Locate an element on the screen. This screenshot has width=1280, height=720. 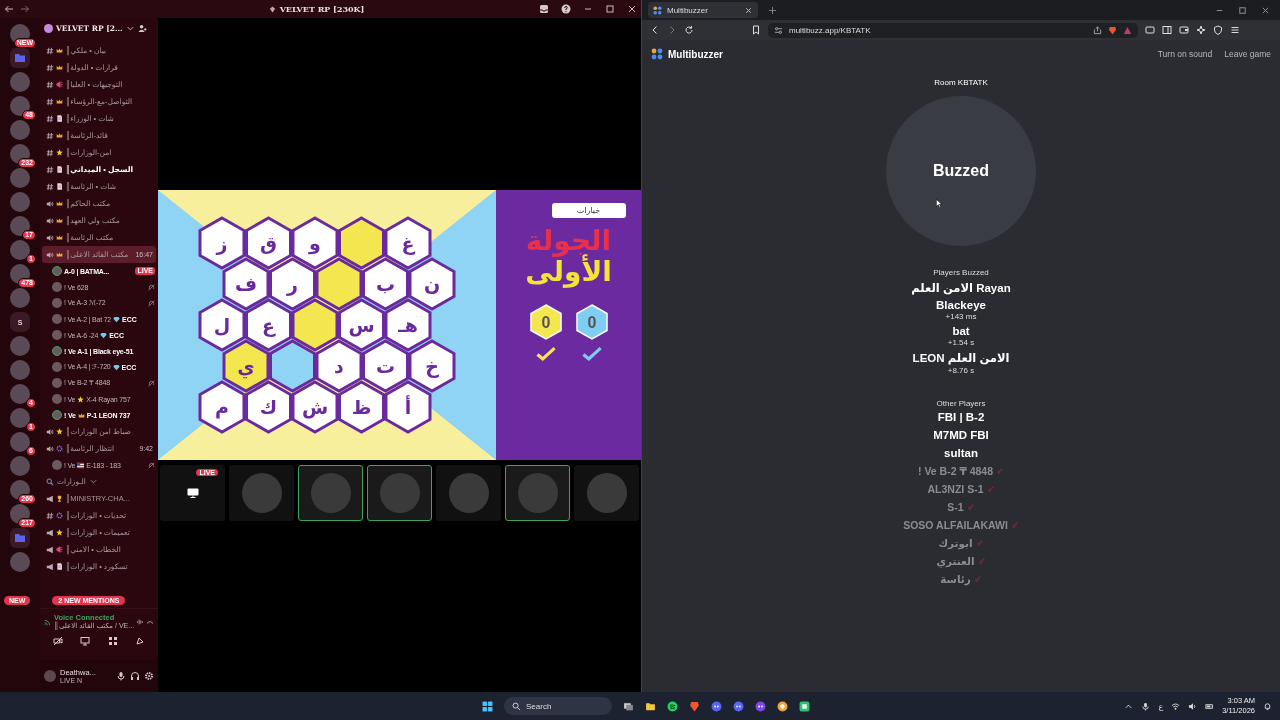
folder-icon is located at coordinates (650, 706).